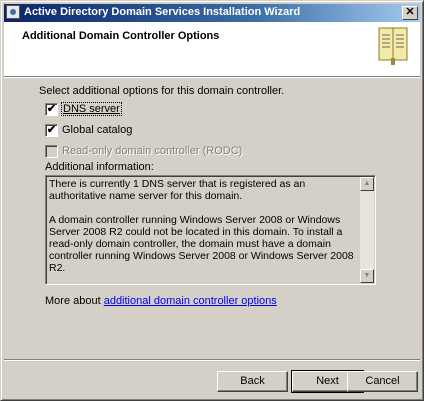  I want to click on arrow-down-icon: ▼, so click(367, 275).